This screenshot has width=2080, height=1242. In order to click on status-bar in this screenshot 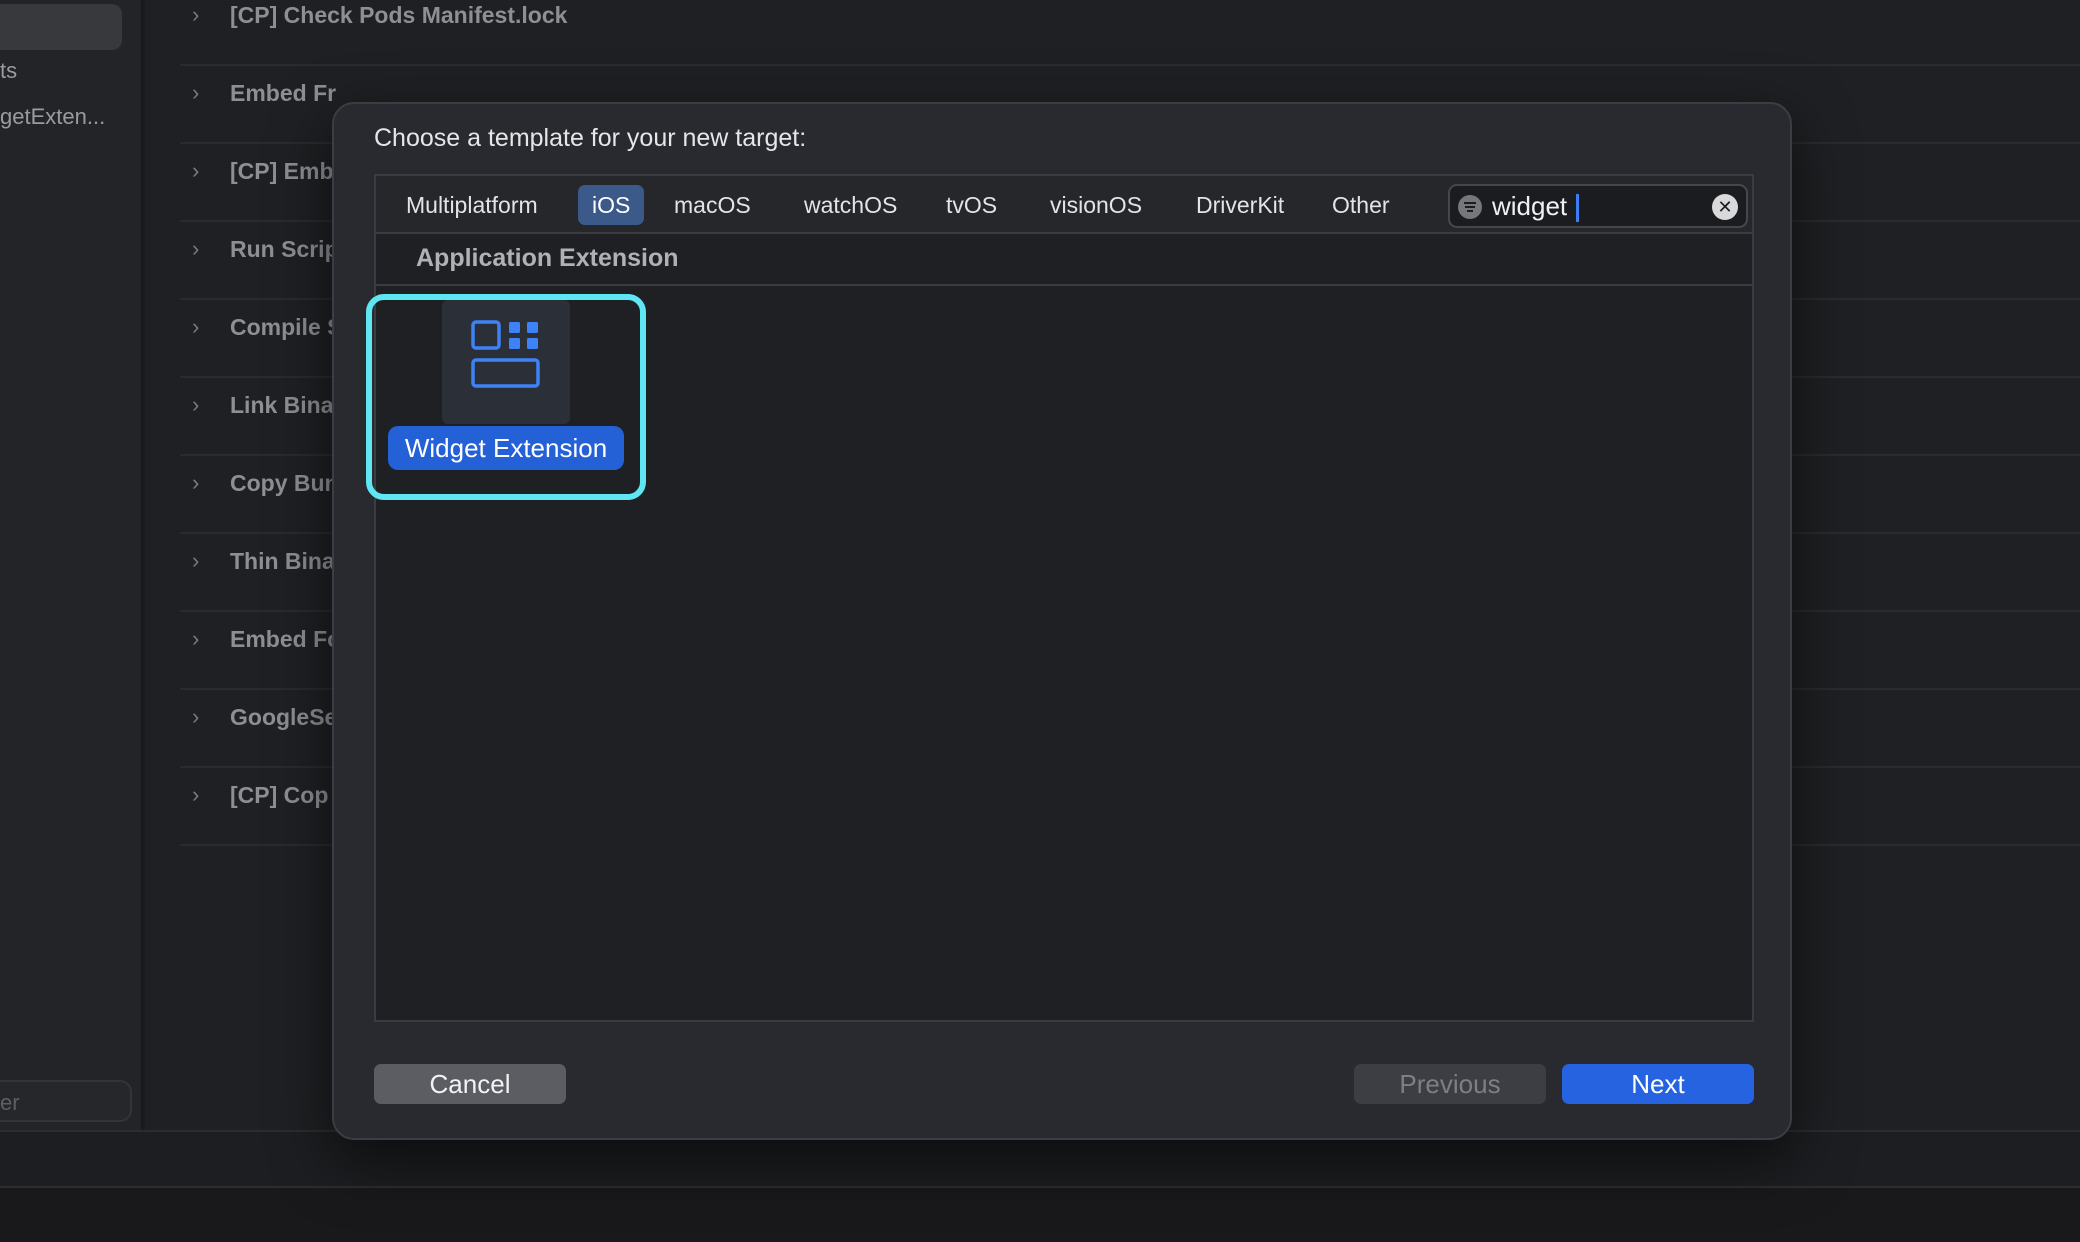, I will do `click(1040, 1214)`.